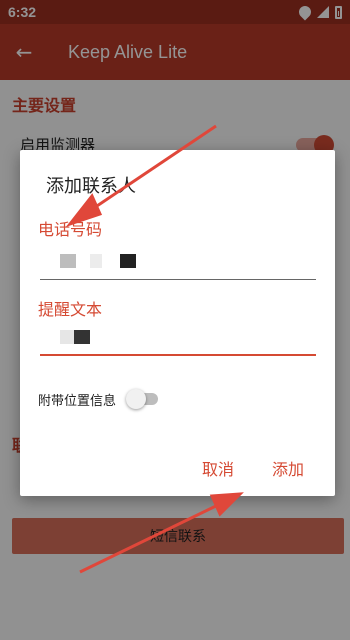 The height and width of the screenshot is (640, 350). I want to click on dialog-title: 添加联系人, so click(91, 186).